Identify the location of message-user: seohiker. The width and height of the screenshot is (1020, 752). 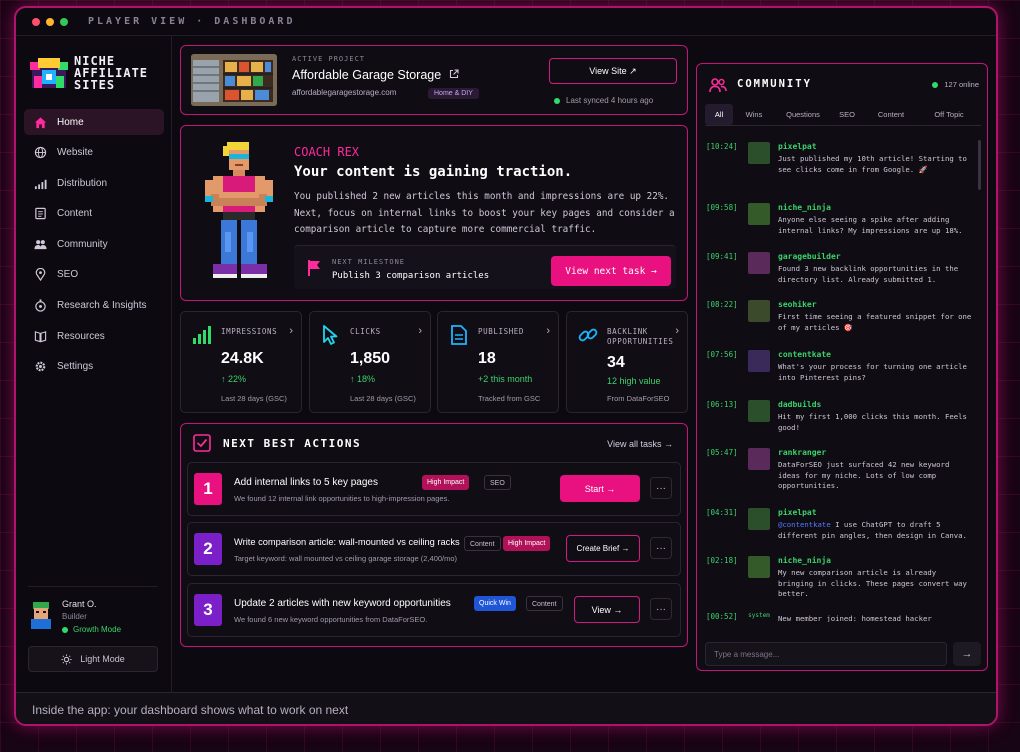
(797, 304).